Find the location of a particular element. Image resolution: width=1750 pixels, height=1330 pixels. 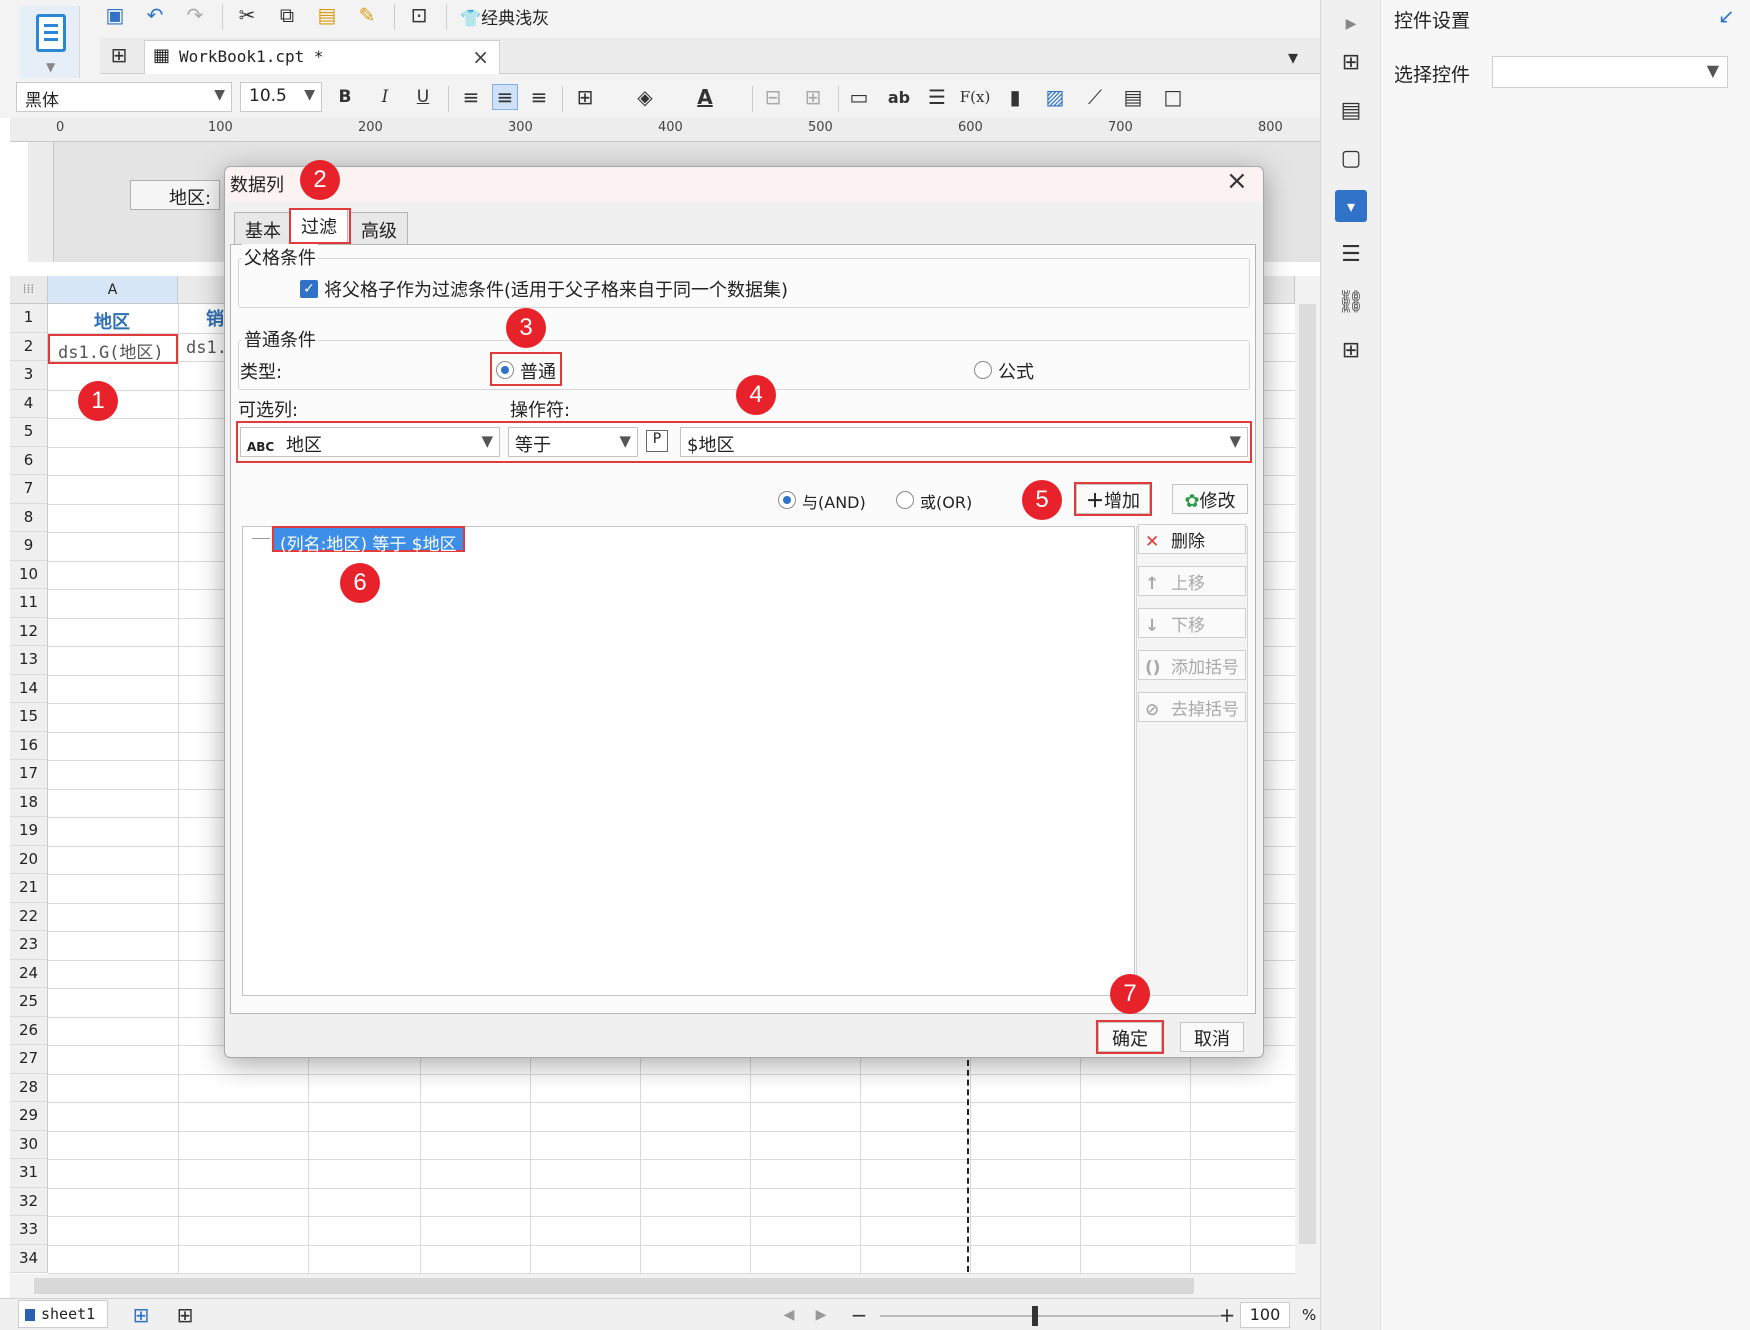

align-right-icon: ≡ is located at coordinates (539, 97).